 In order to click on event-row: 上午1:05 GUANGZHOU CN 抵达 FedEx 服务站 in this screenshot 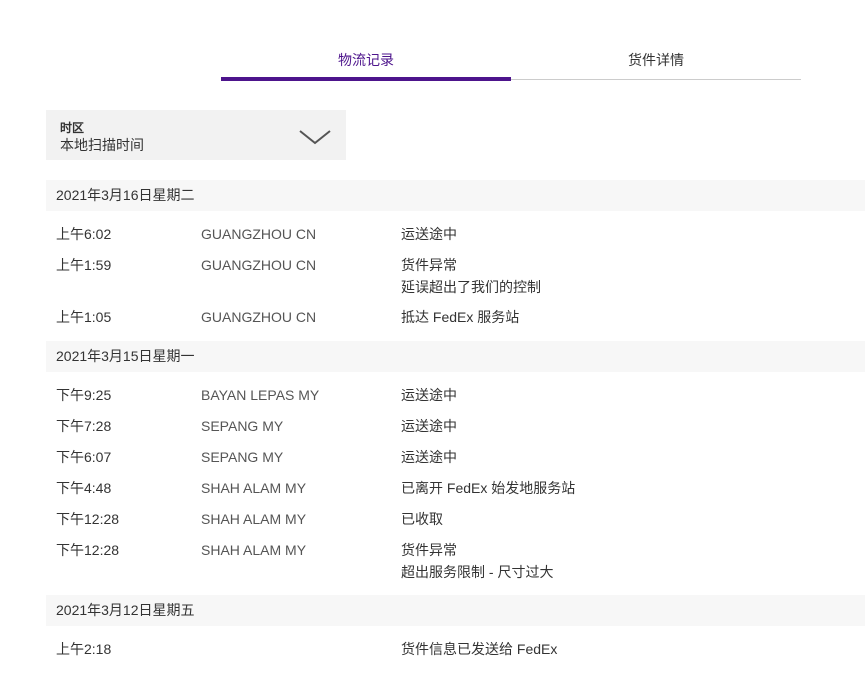, I will do `click(455, 321)`.